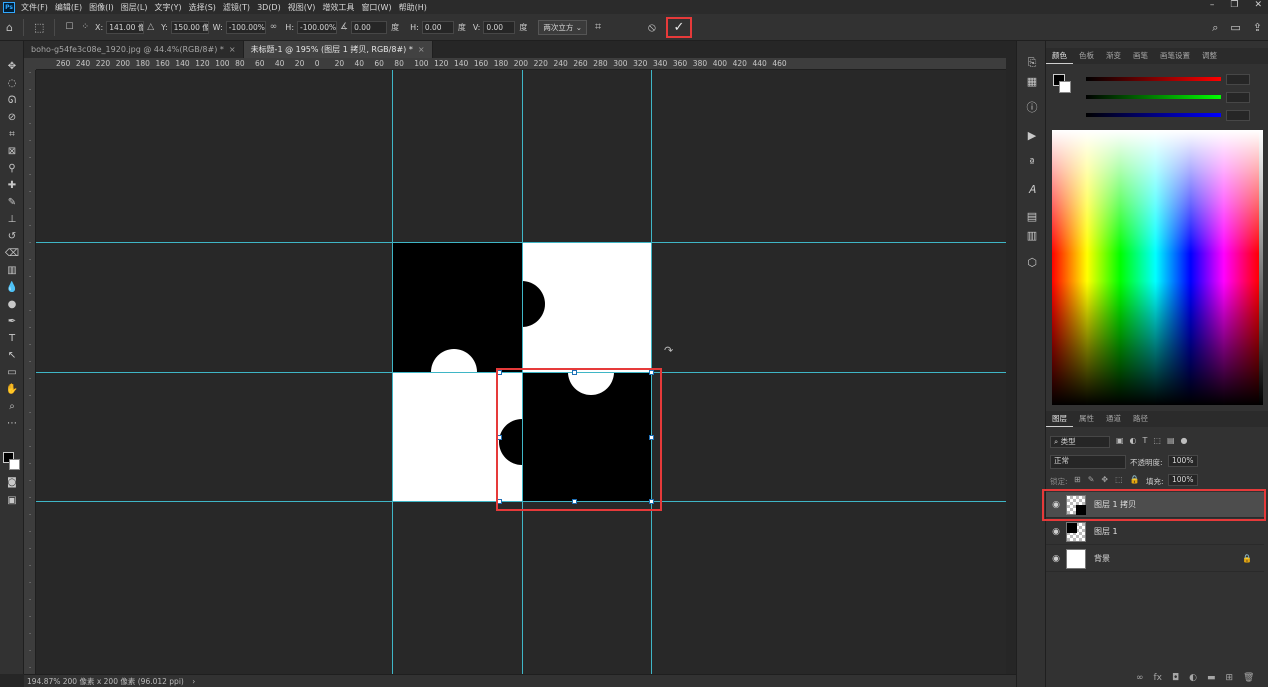  I want to click on libraries-panel-icon: ▤, so click(1032, 217).